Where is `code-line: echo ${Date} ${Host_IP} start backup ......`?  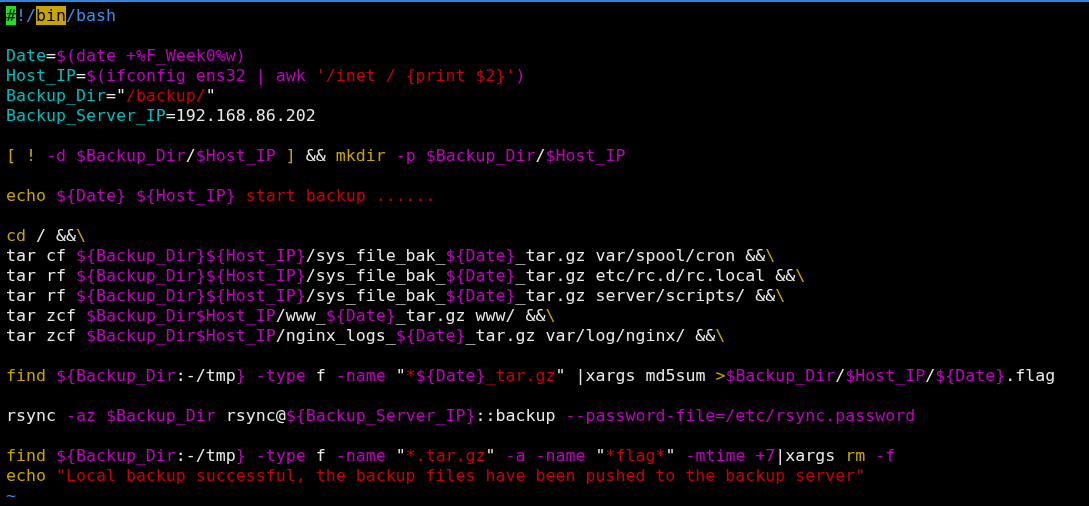 code-line: echo ${Date} ${Host_IP} start backup ...... is located at coordinates (221, 196).